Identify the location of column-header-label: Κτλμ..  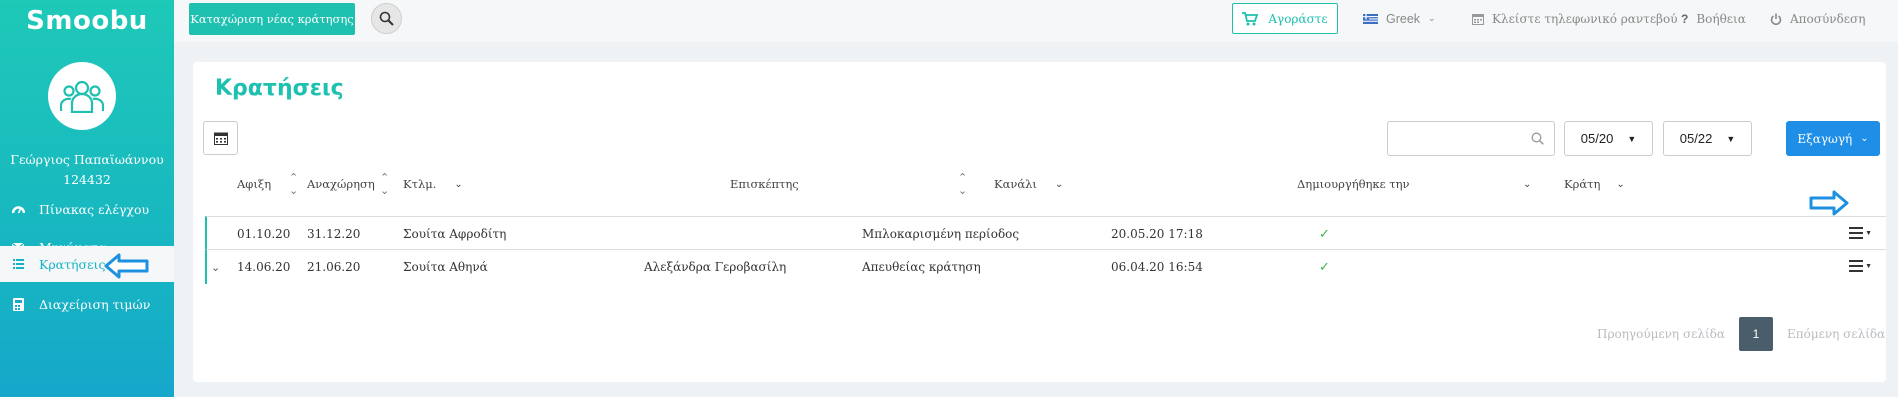
(420, 184).